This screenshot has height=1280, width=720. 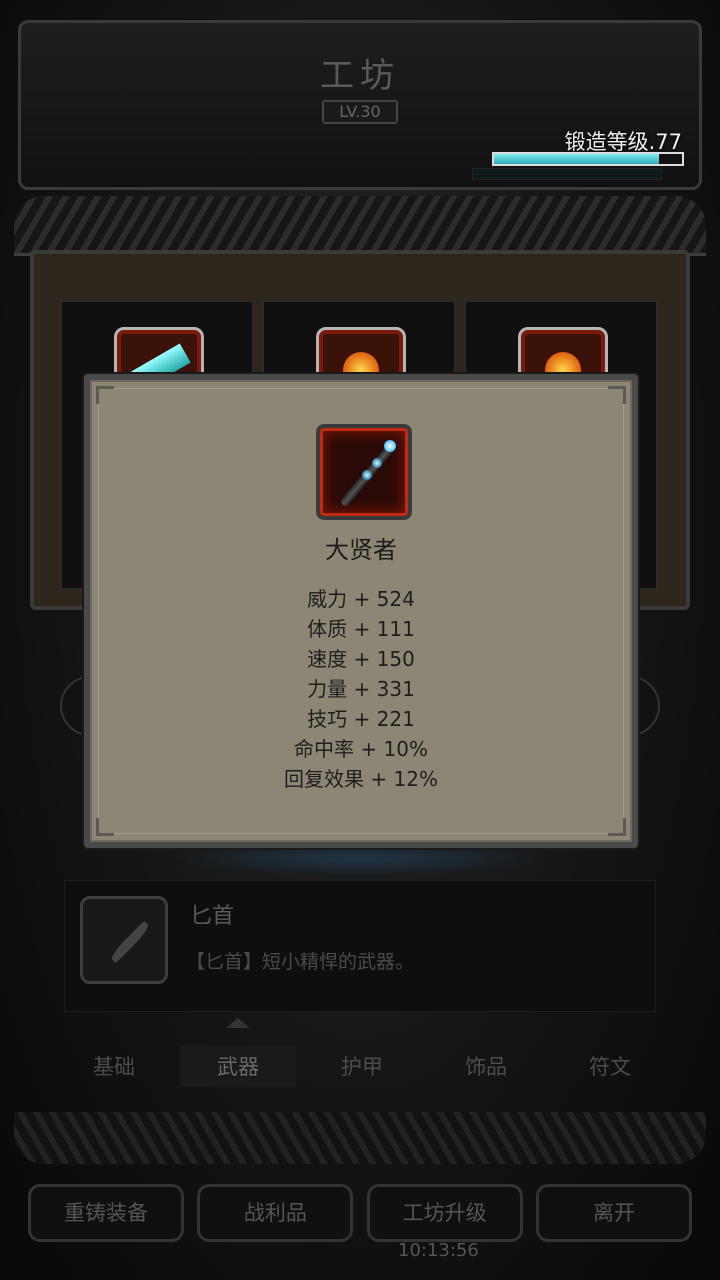 What do you see at coordinates (360, 226) in the screenshot?
I see `ornate-frame-top` at bounding box center [360, 226].